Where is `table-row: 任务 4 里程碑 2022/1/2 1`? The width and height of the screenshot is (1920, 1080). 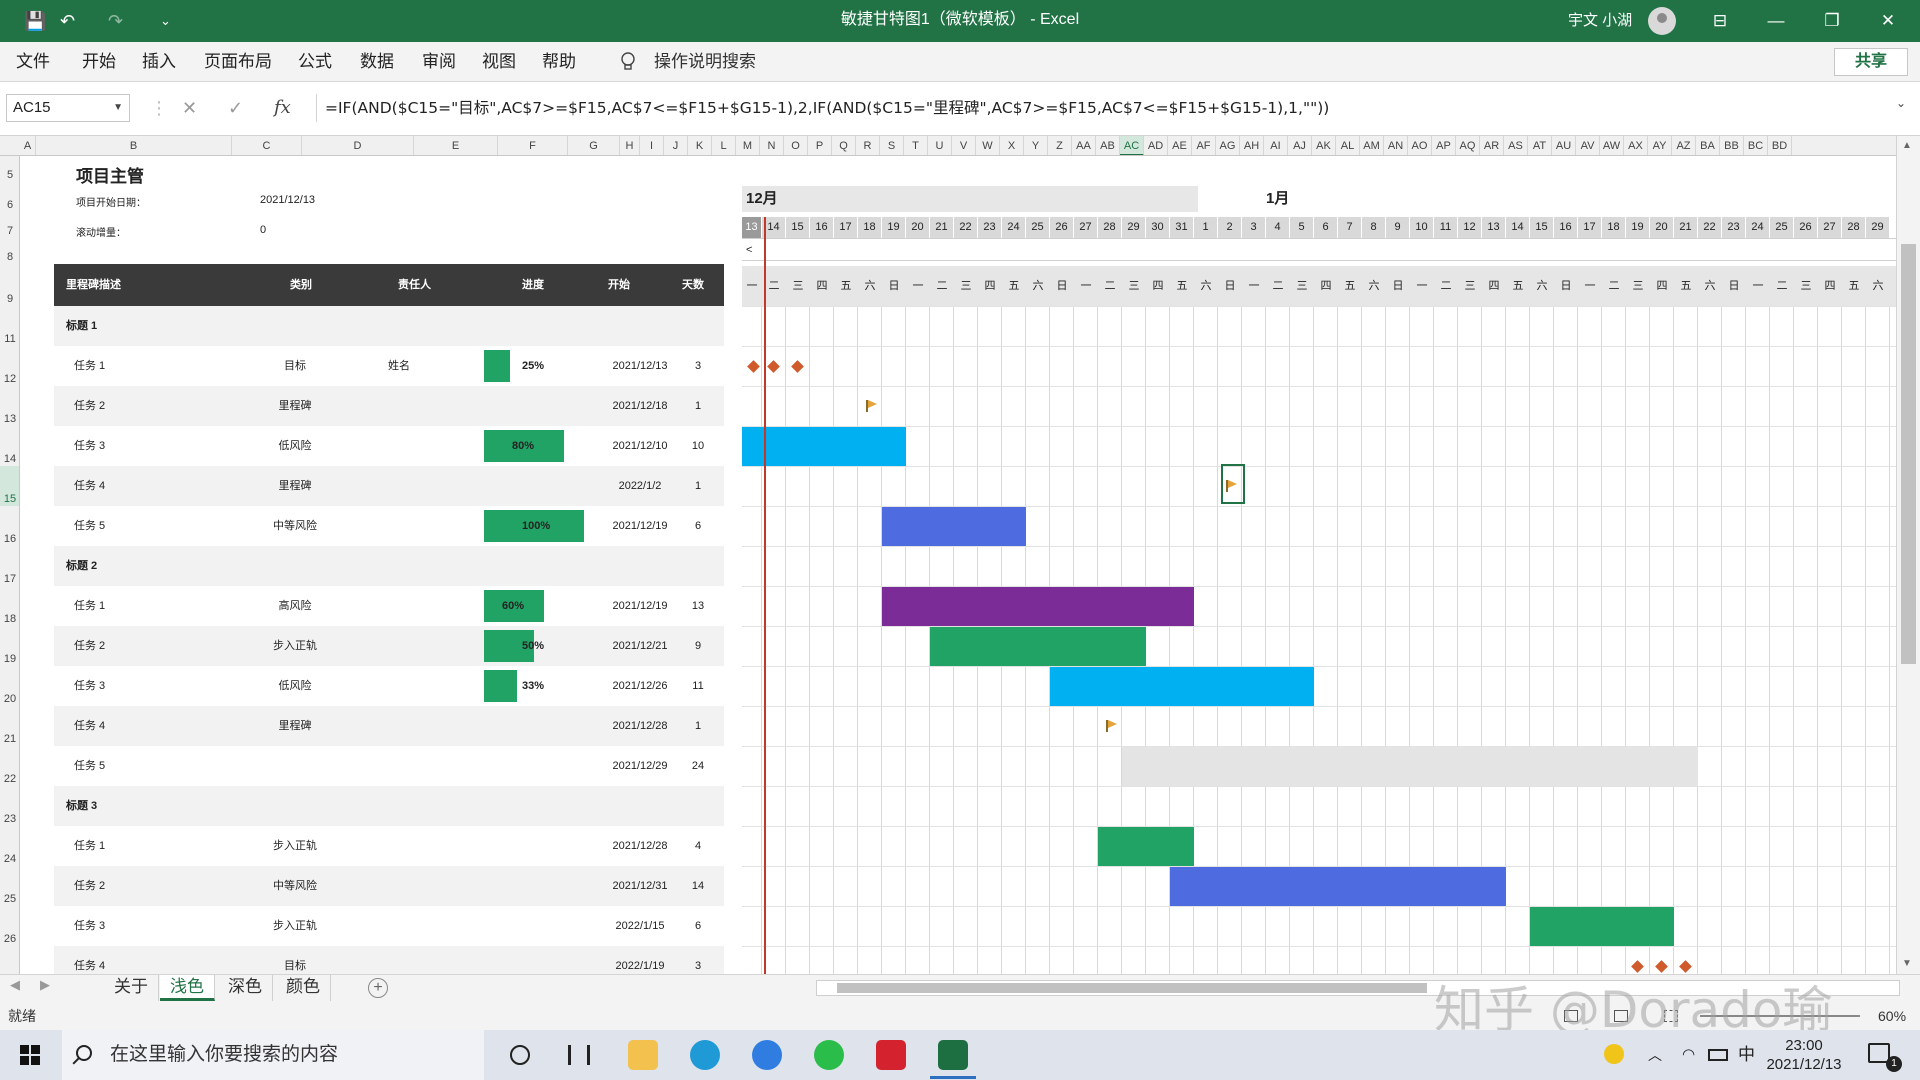 table-row: 任务 4 里程碑 2022/1/2 1 is located at coordinates (389, 486).